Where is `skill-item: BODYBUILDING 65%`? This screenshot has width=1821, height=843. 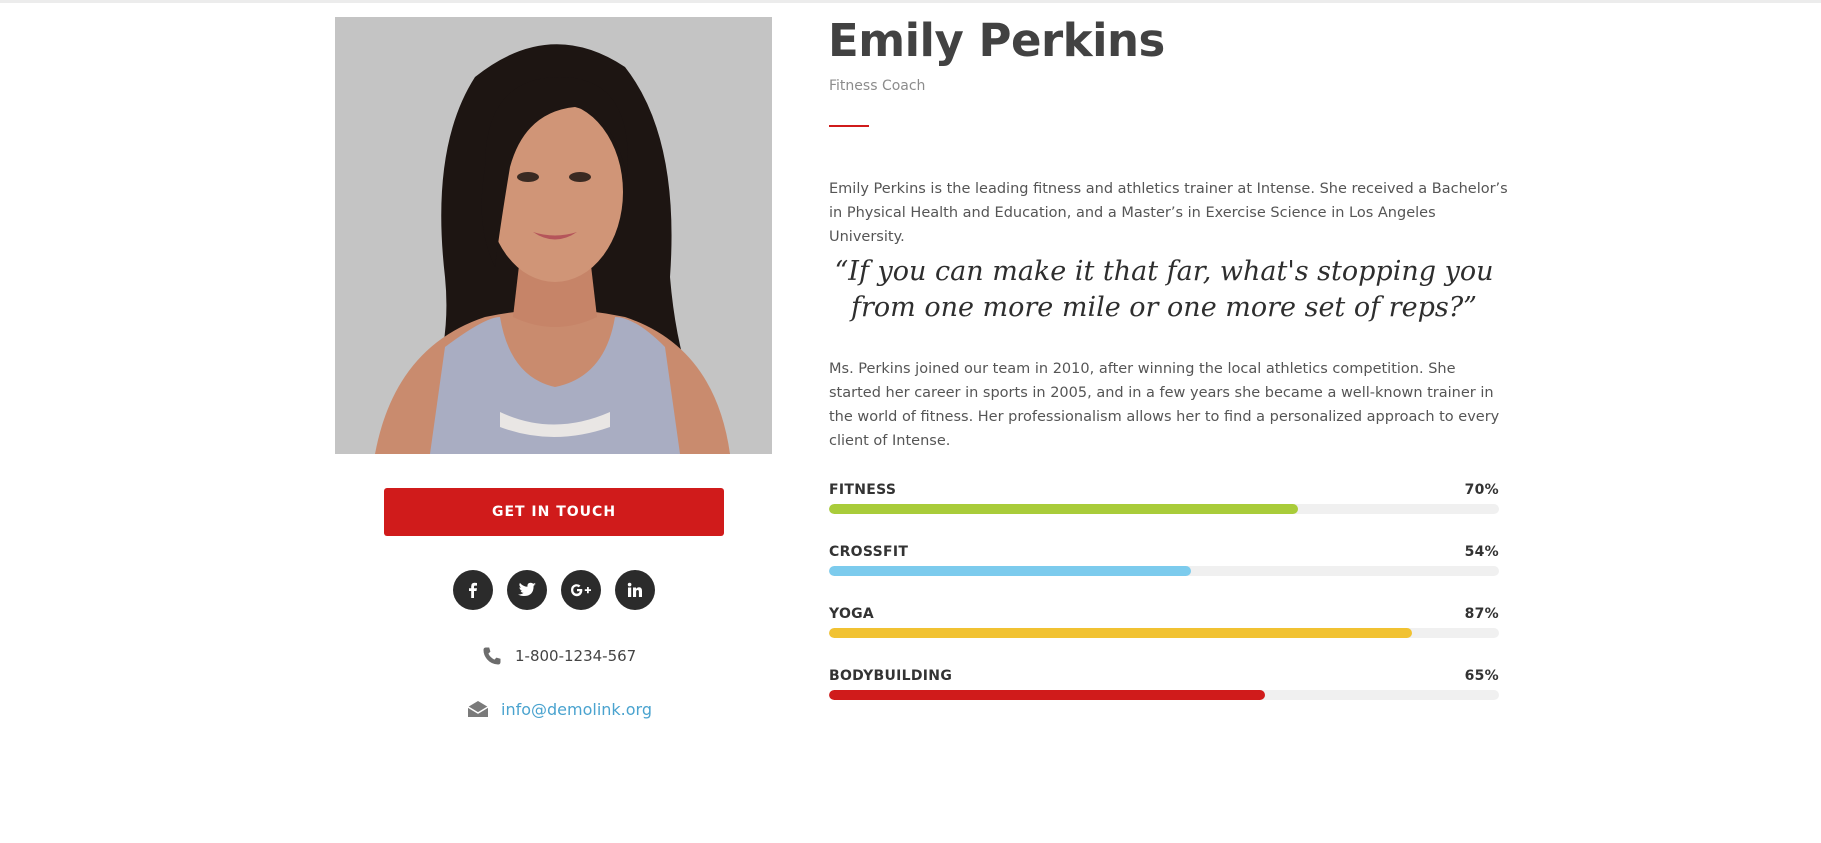
skill-item: BODYBUILDING 65% is located at coordinates (1164, 699).